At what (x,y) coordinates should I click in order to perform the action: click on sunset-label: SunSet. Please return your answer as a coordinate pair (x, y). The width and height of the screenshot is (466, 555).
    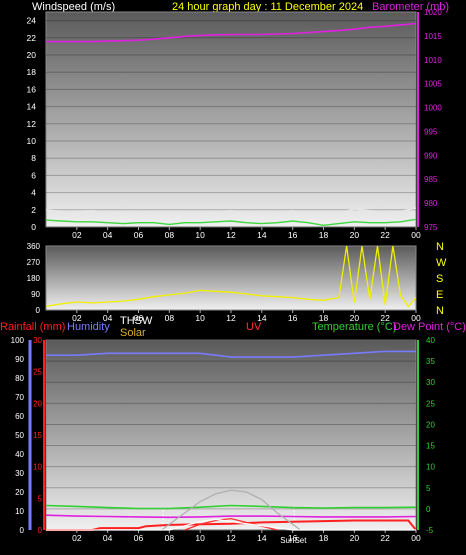
    Looking at the image, I should click on (293, 540).